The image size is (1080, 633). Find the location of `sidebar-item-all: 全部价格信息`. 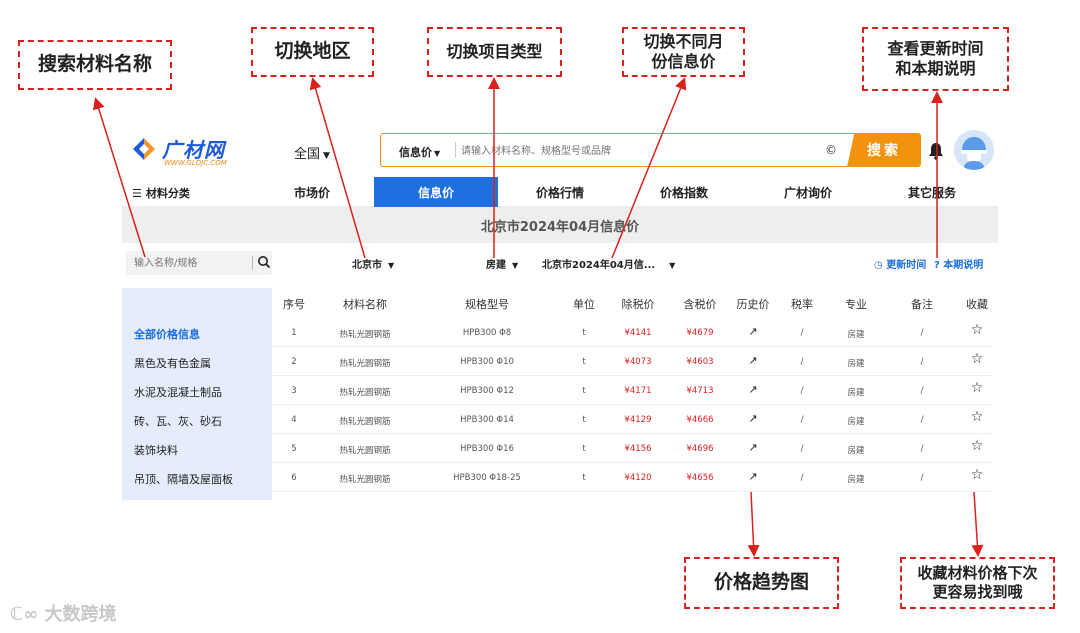

sidebar-item-all: 全部价格信息 is located at coordinates (167, 334).